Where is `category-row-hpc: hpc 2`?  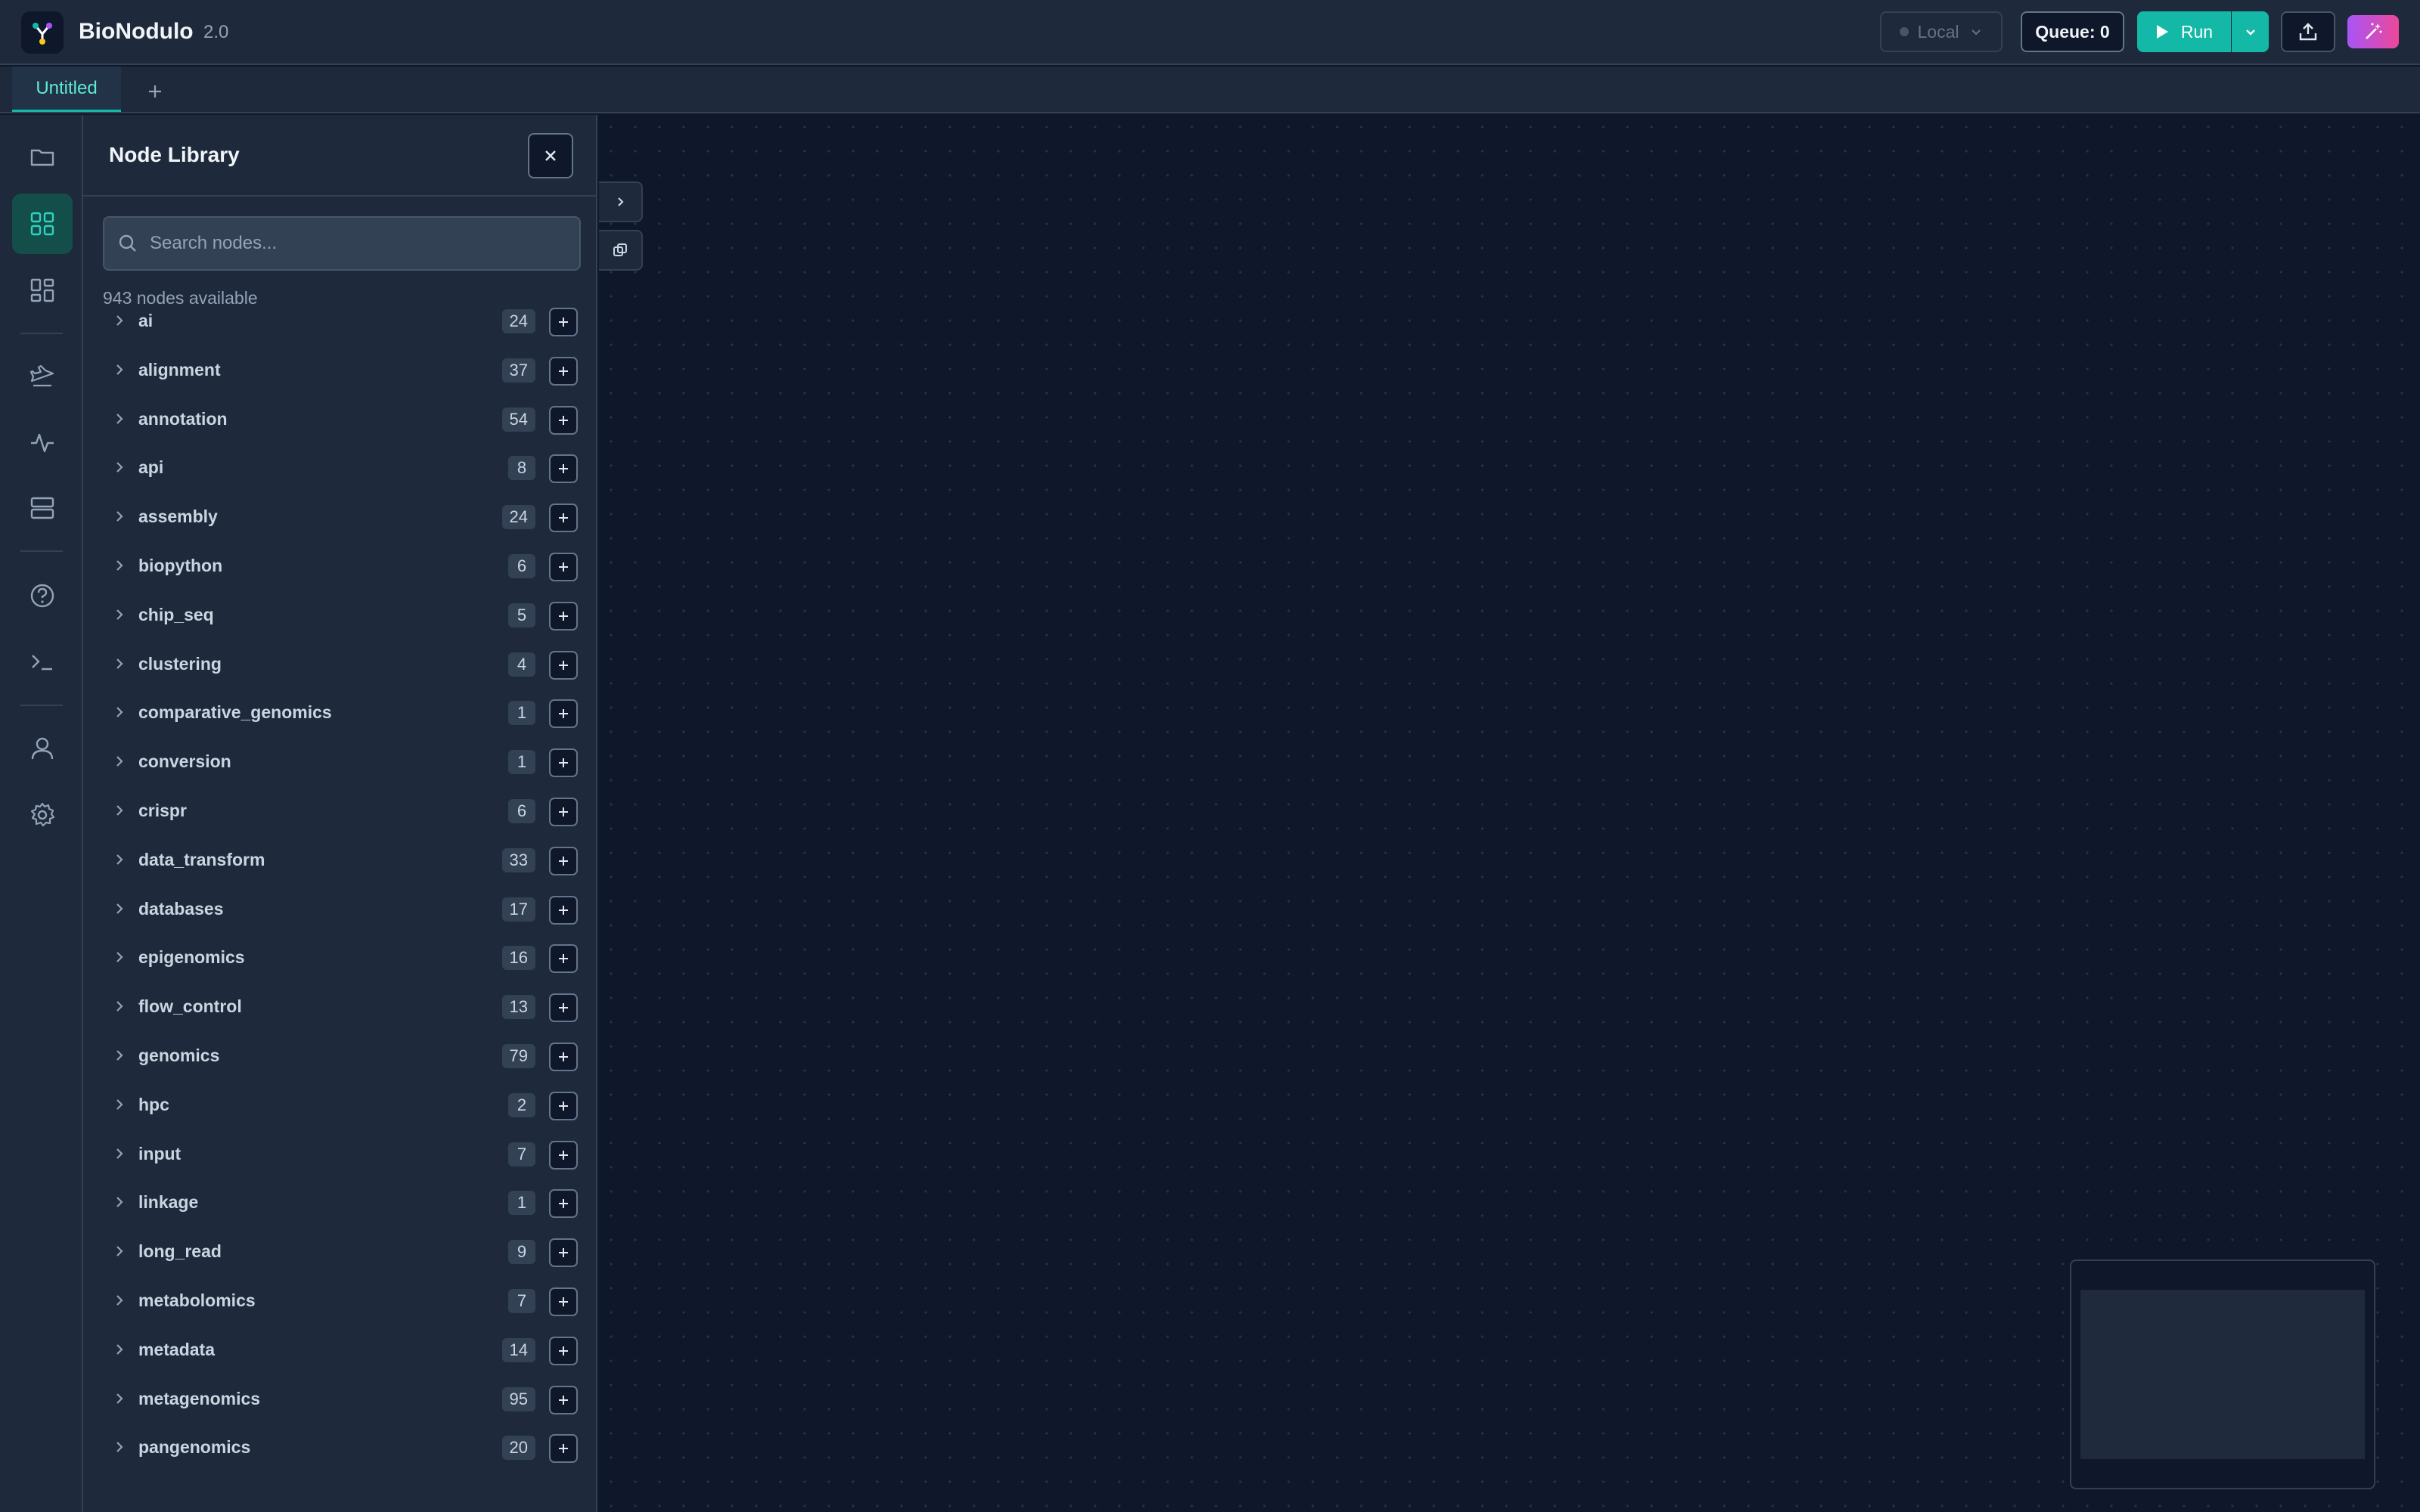
category-row-hpc: hpc 2 is located at coordinates (339, 1104).